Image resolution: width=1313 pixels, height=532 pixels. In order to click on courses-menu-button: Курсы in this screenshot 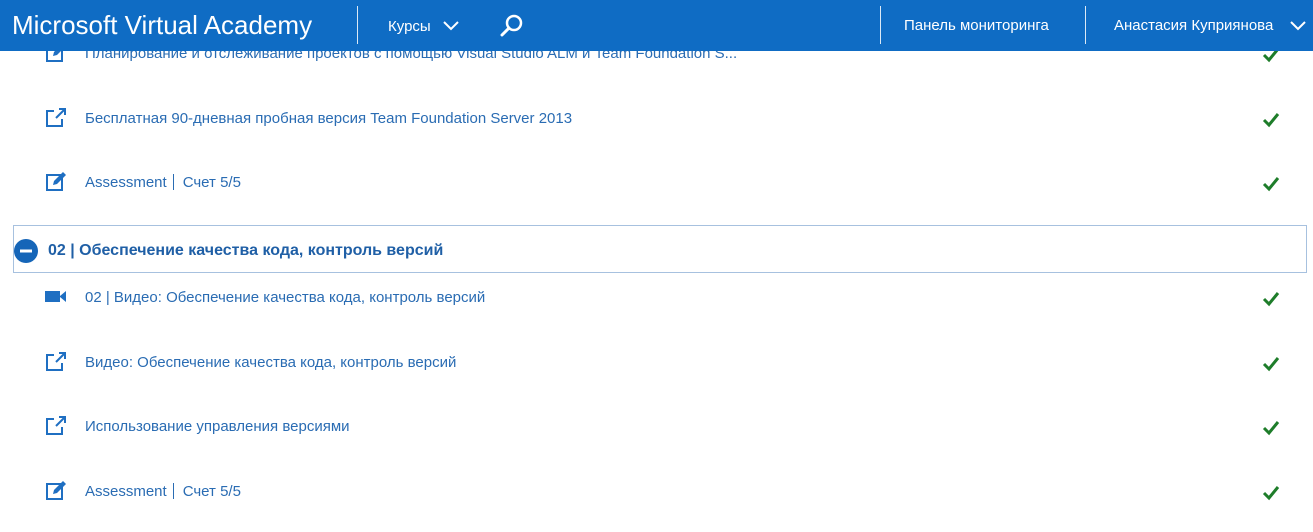, I will do `click(423, 27)`.